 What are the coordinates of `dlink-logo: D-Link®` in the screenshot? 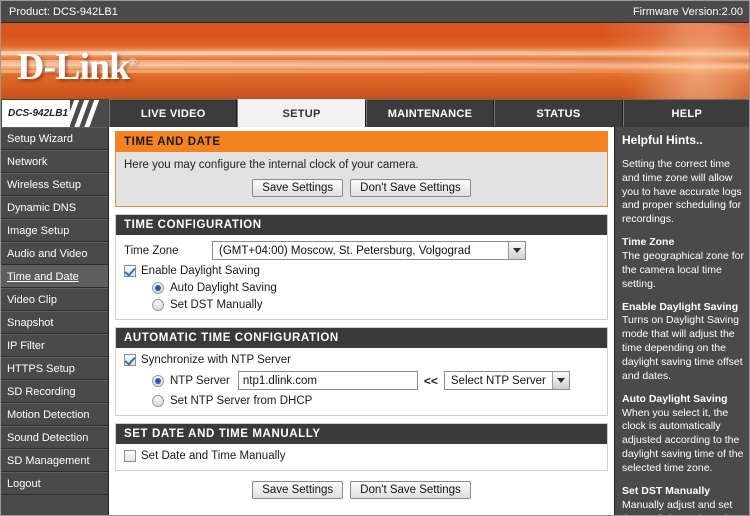 It's located at (77, 67).